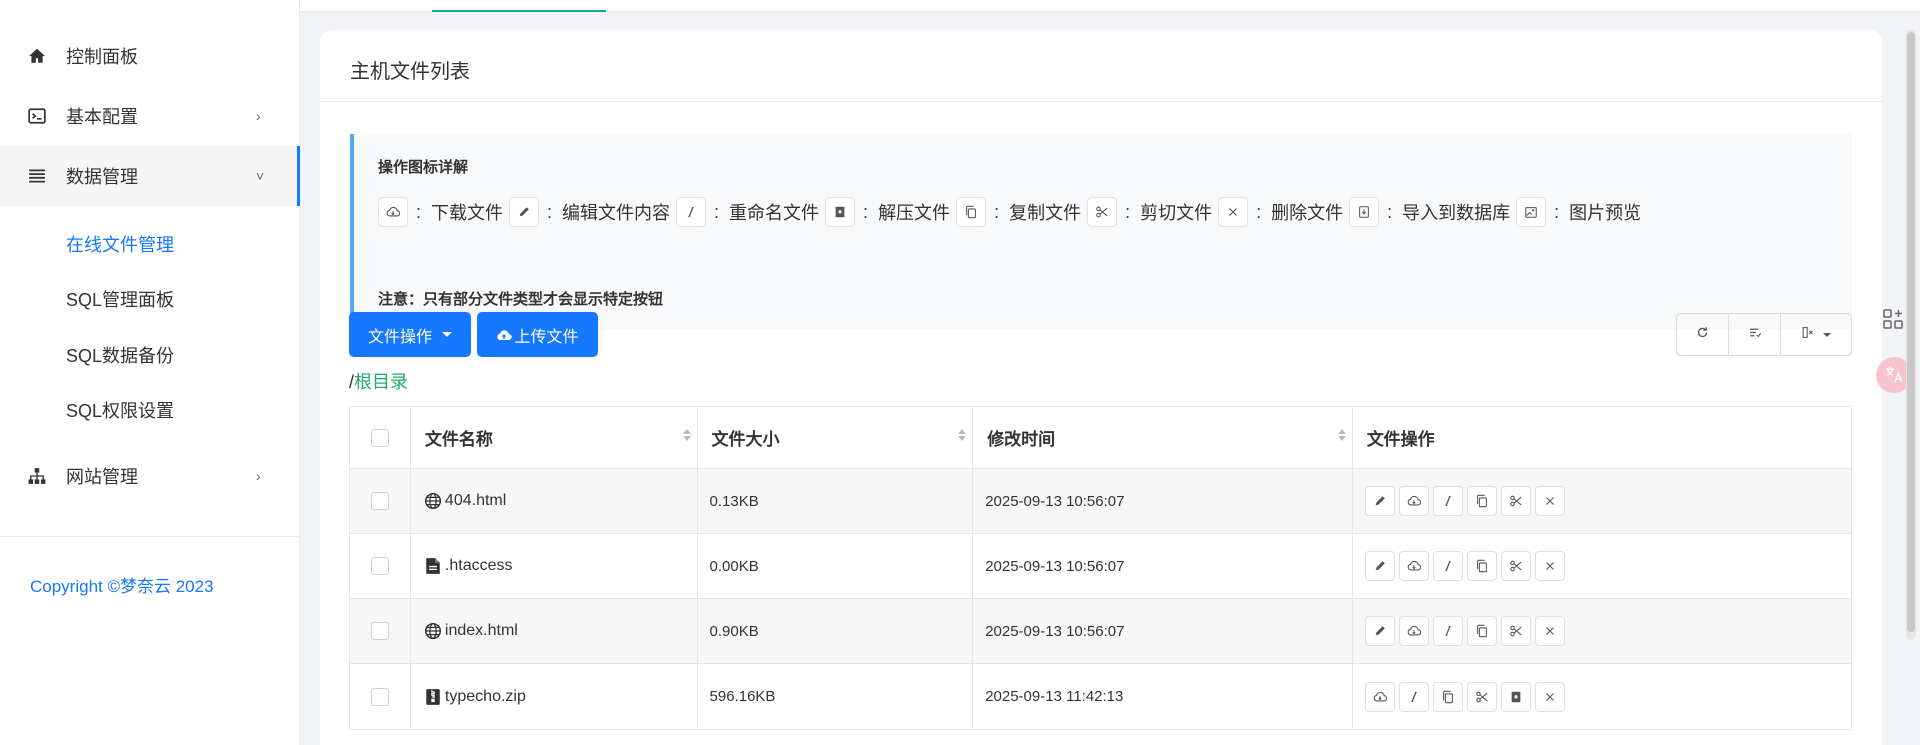 This screenshot has height=745, width=1920. I want to click on page-scrollbar, so click(1911, 335).